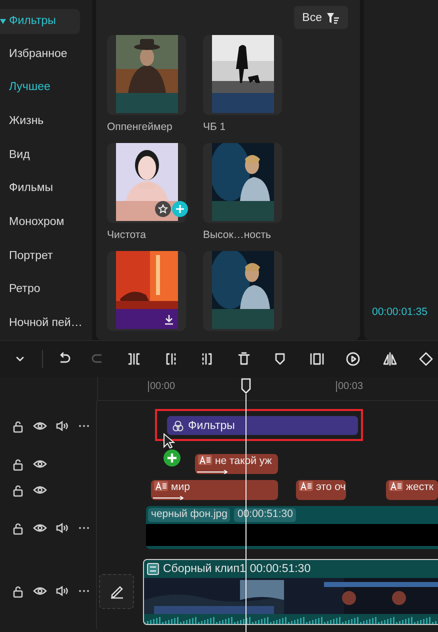 This screenshot has width=438, height=632. I want to click on text-clip: это оч, so click(321, 490).